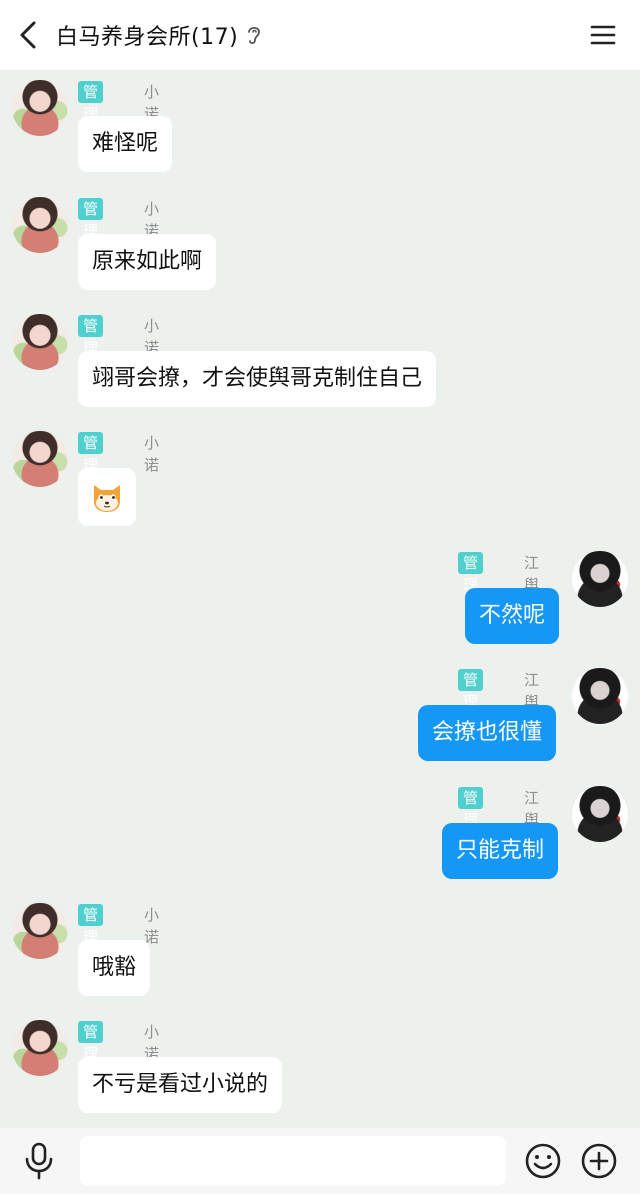  I want to click on message-bubble: 原来如此啊, so click(147, 262).